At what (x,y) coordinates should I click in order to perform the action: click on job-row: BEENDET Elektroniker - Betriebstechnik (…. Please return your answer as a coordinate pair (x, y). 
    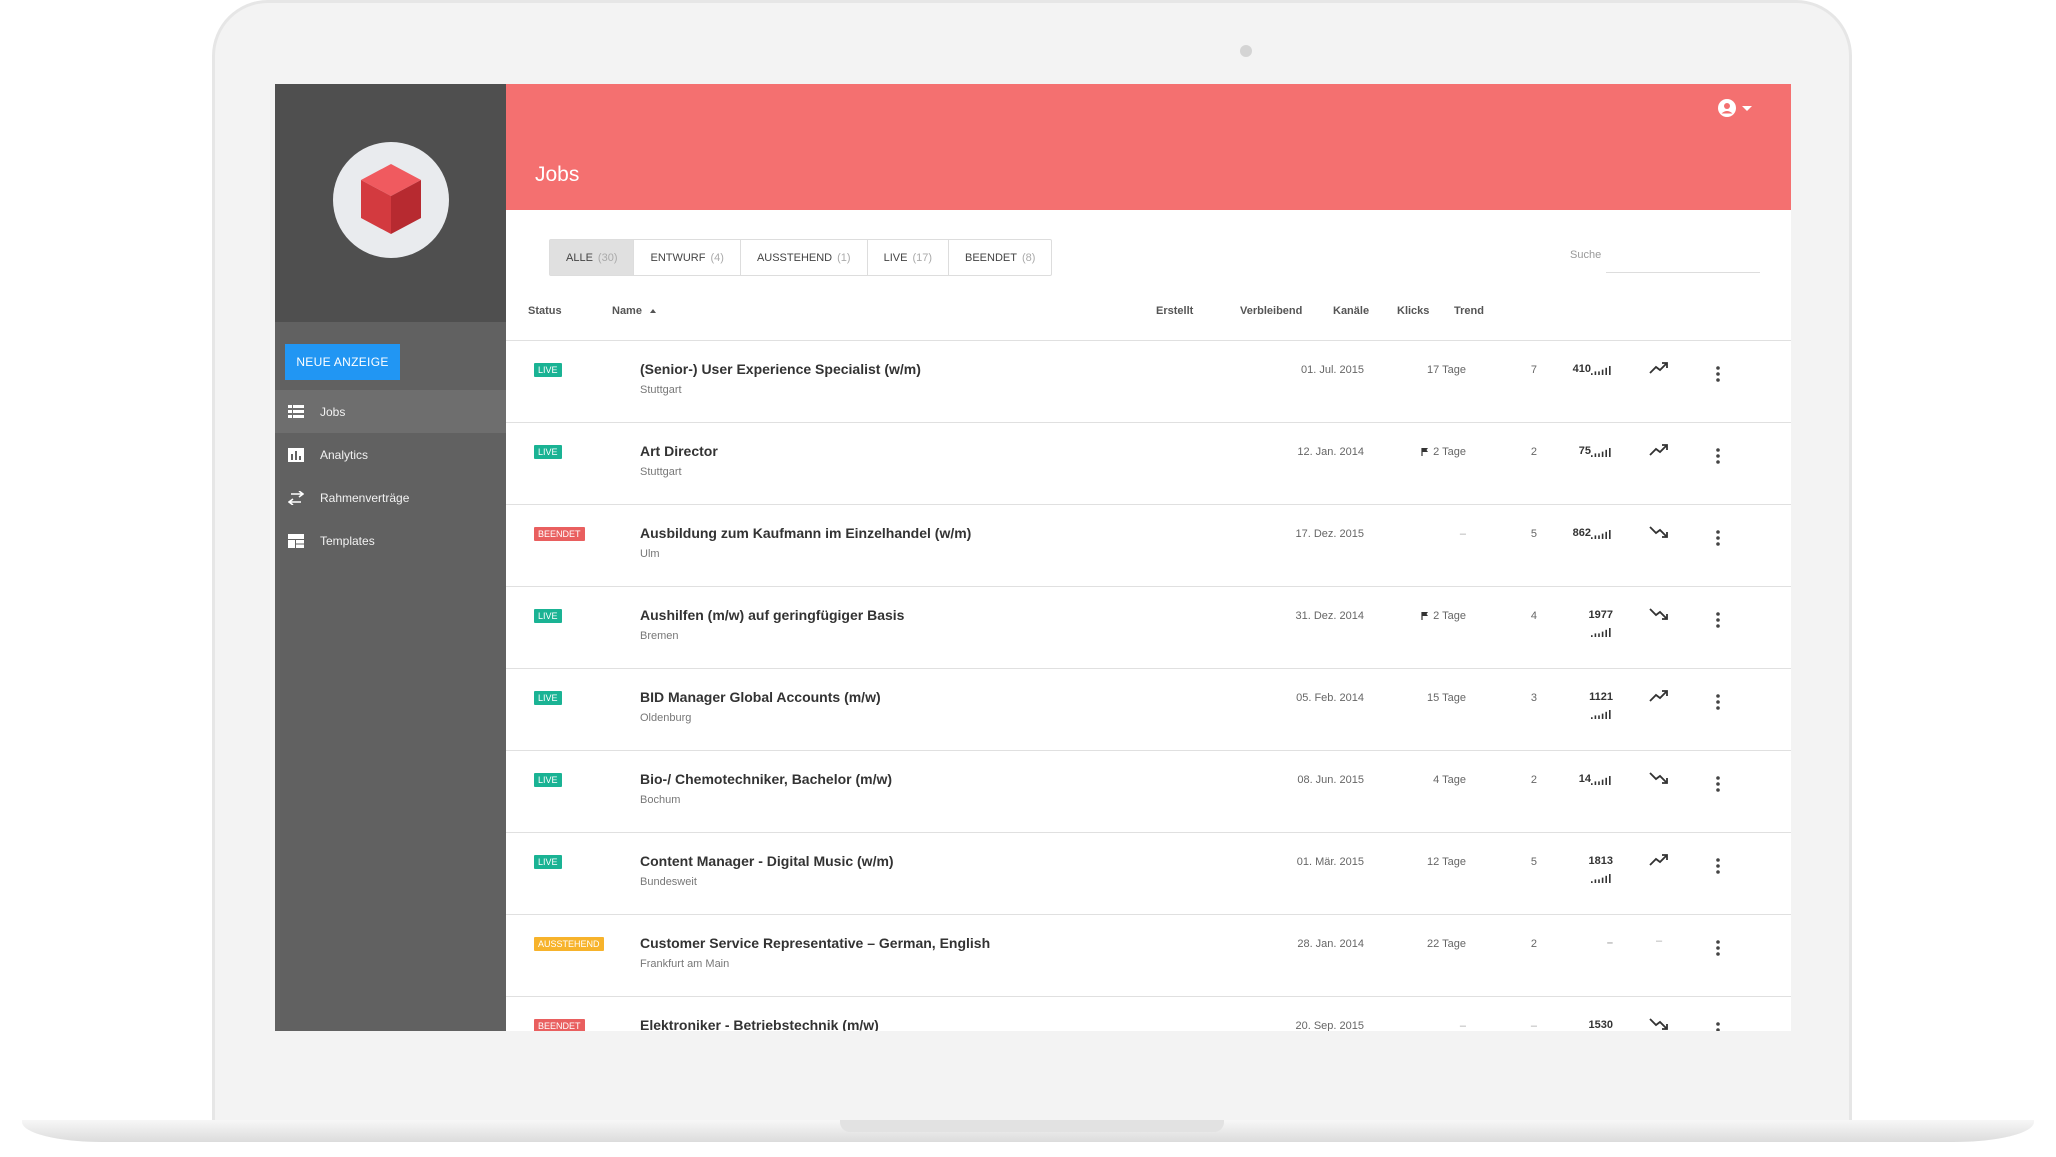
    Looking at the image, I should click on (1148, 1014).